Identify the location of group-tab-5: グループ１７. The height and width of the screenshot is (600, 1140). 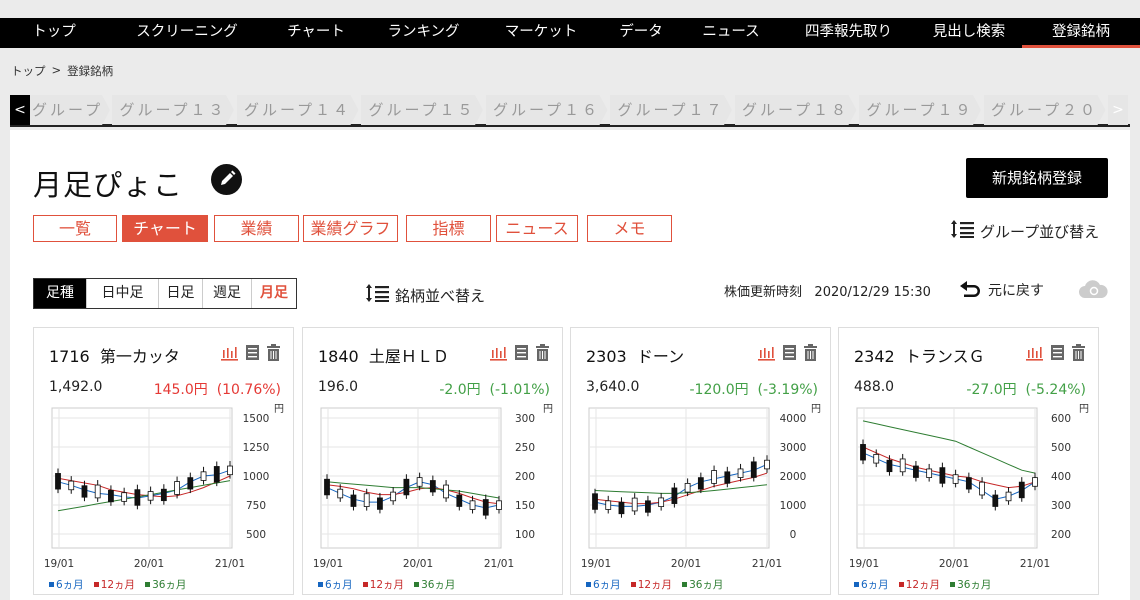
(671, 110).